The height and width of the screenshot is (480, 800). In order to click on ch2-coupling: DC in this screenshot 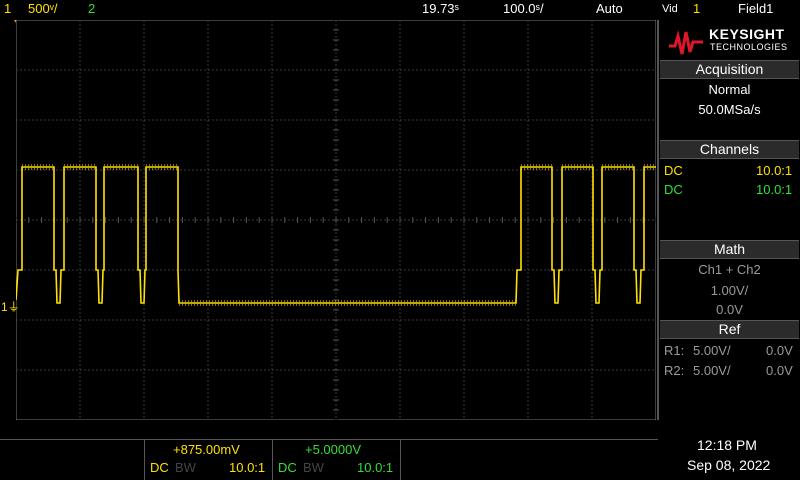, I will do `click(287, 467)`.